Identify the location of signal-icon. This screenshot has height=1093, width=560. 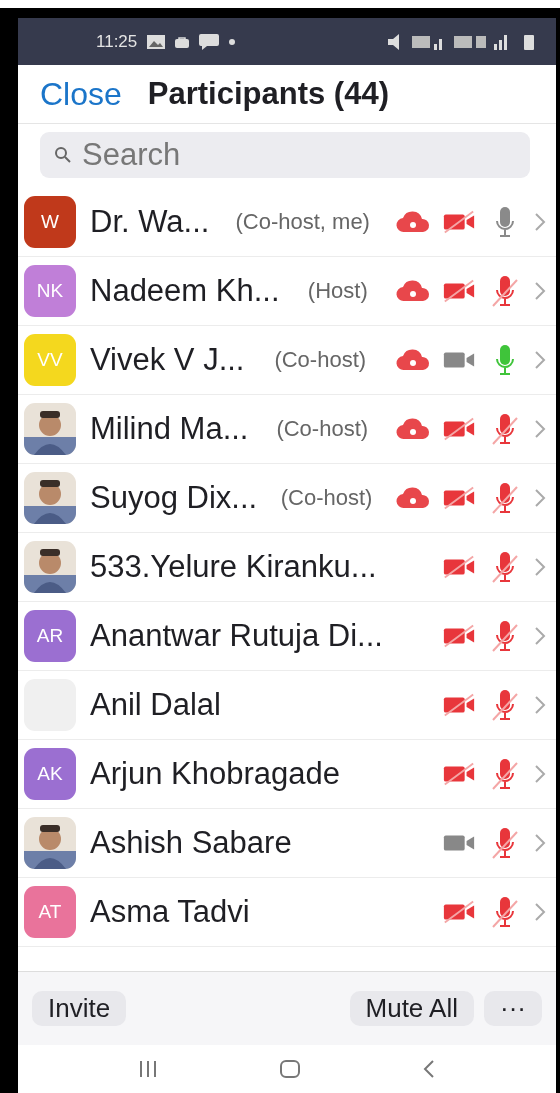
(428, 41).